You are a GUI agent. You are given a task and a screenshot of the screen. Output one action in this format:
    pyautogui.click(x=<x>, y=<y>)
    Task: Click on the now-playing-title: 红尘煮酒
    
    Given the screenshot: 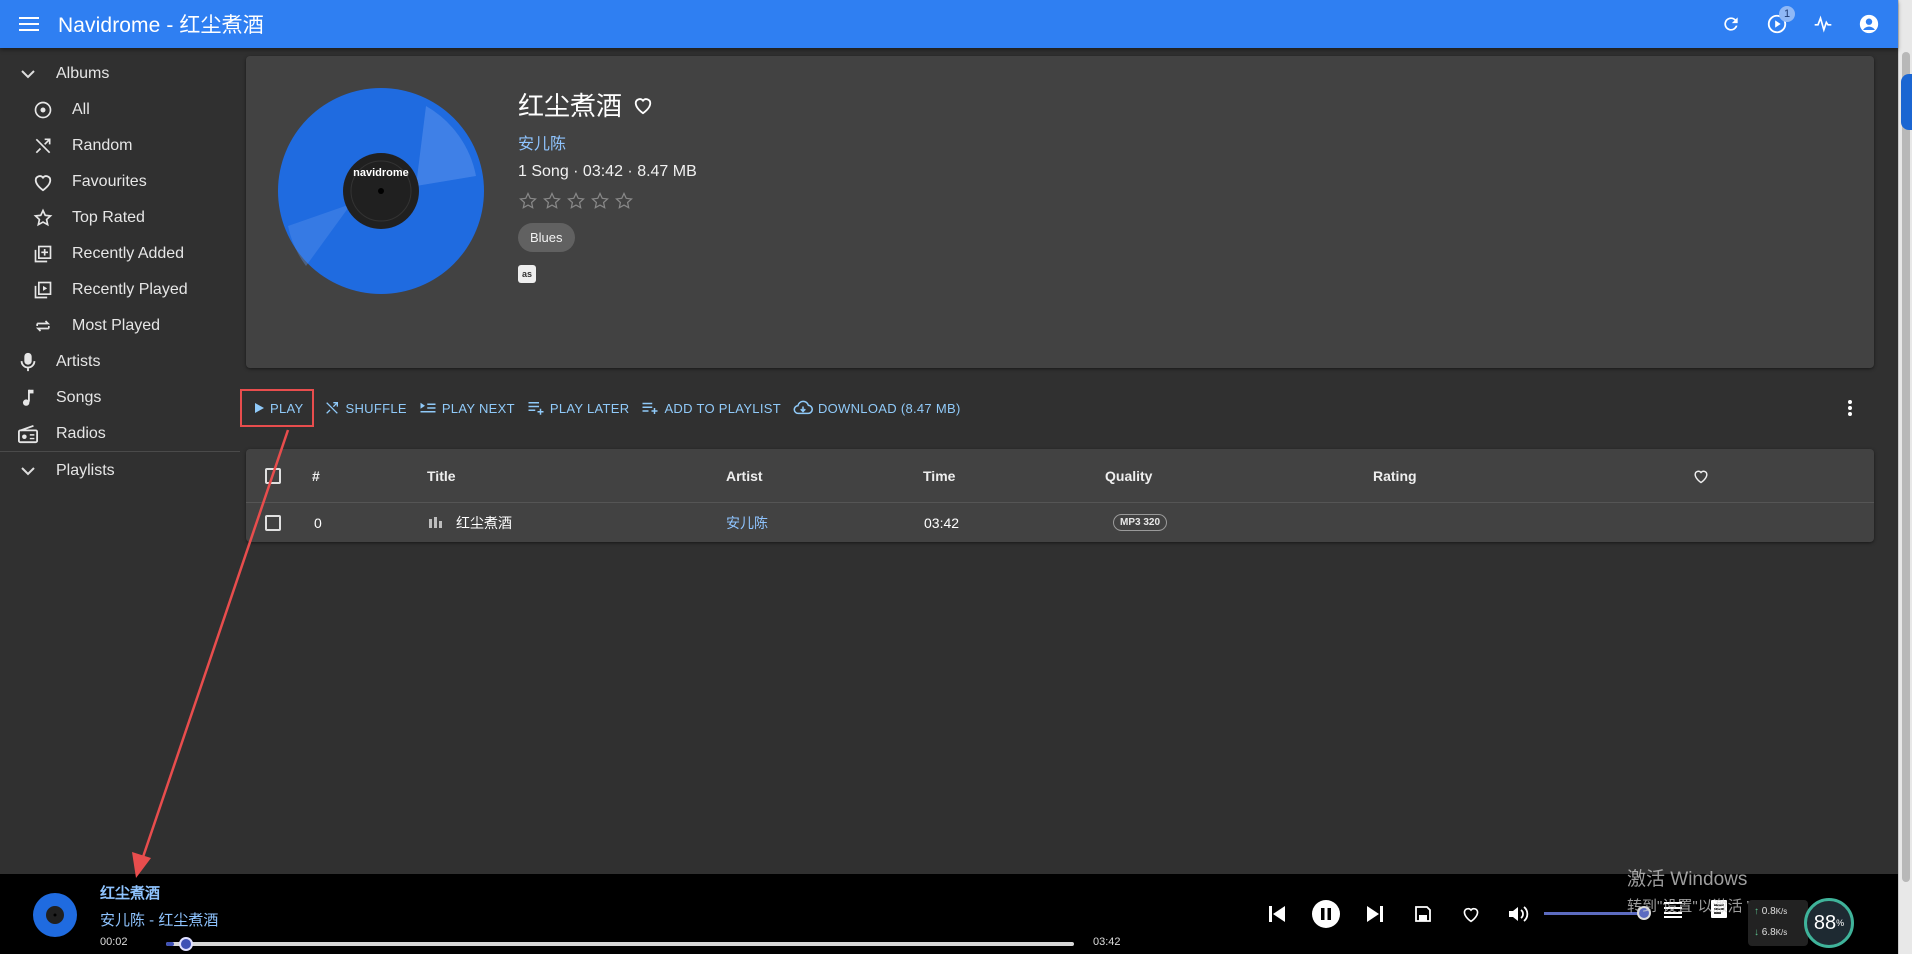 What is the action you would take?
    pyautogui.click(x=130, y=892)
    